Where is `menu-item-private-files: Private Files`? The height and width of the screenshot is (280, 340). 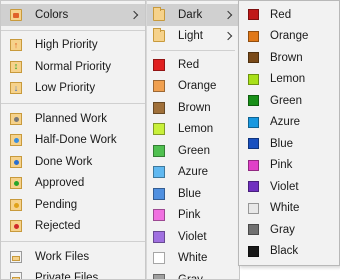
menu-item-private-files: Private Files is located at coordinates (73, 274).